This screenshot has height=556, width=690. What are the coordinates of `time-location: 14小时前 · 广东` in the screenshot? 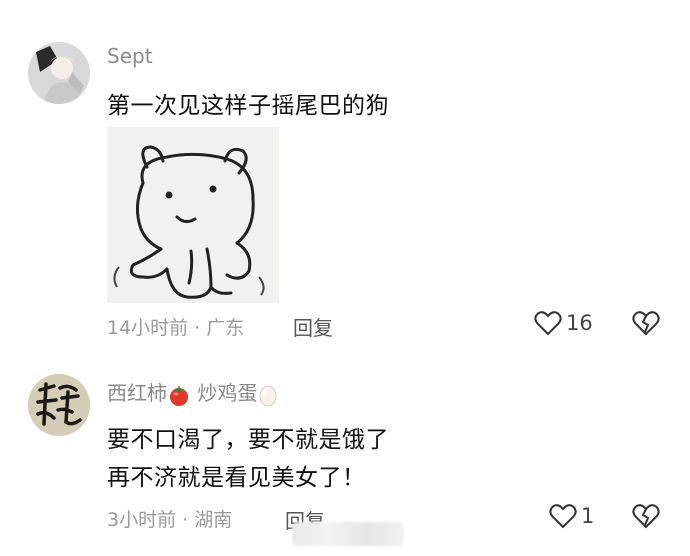 It's located at (176, 328).